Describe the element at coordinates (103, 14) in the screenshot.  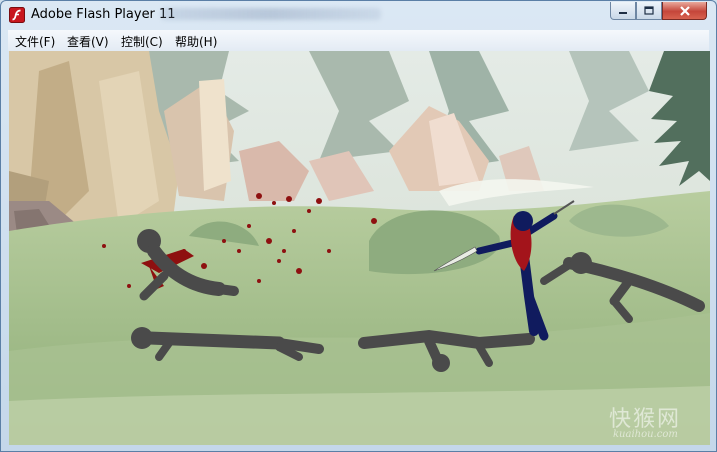
I see `window-title: Adobe Flash Player 11` at that location.